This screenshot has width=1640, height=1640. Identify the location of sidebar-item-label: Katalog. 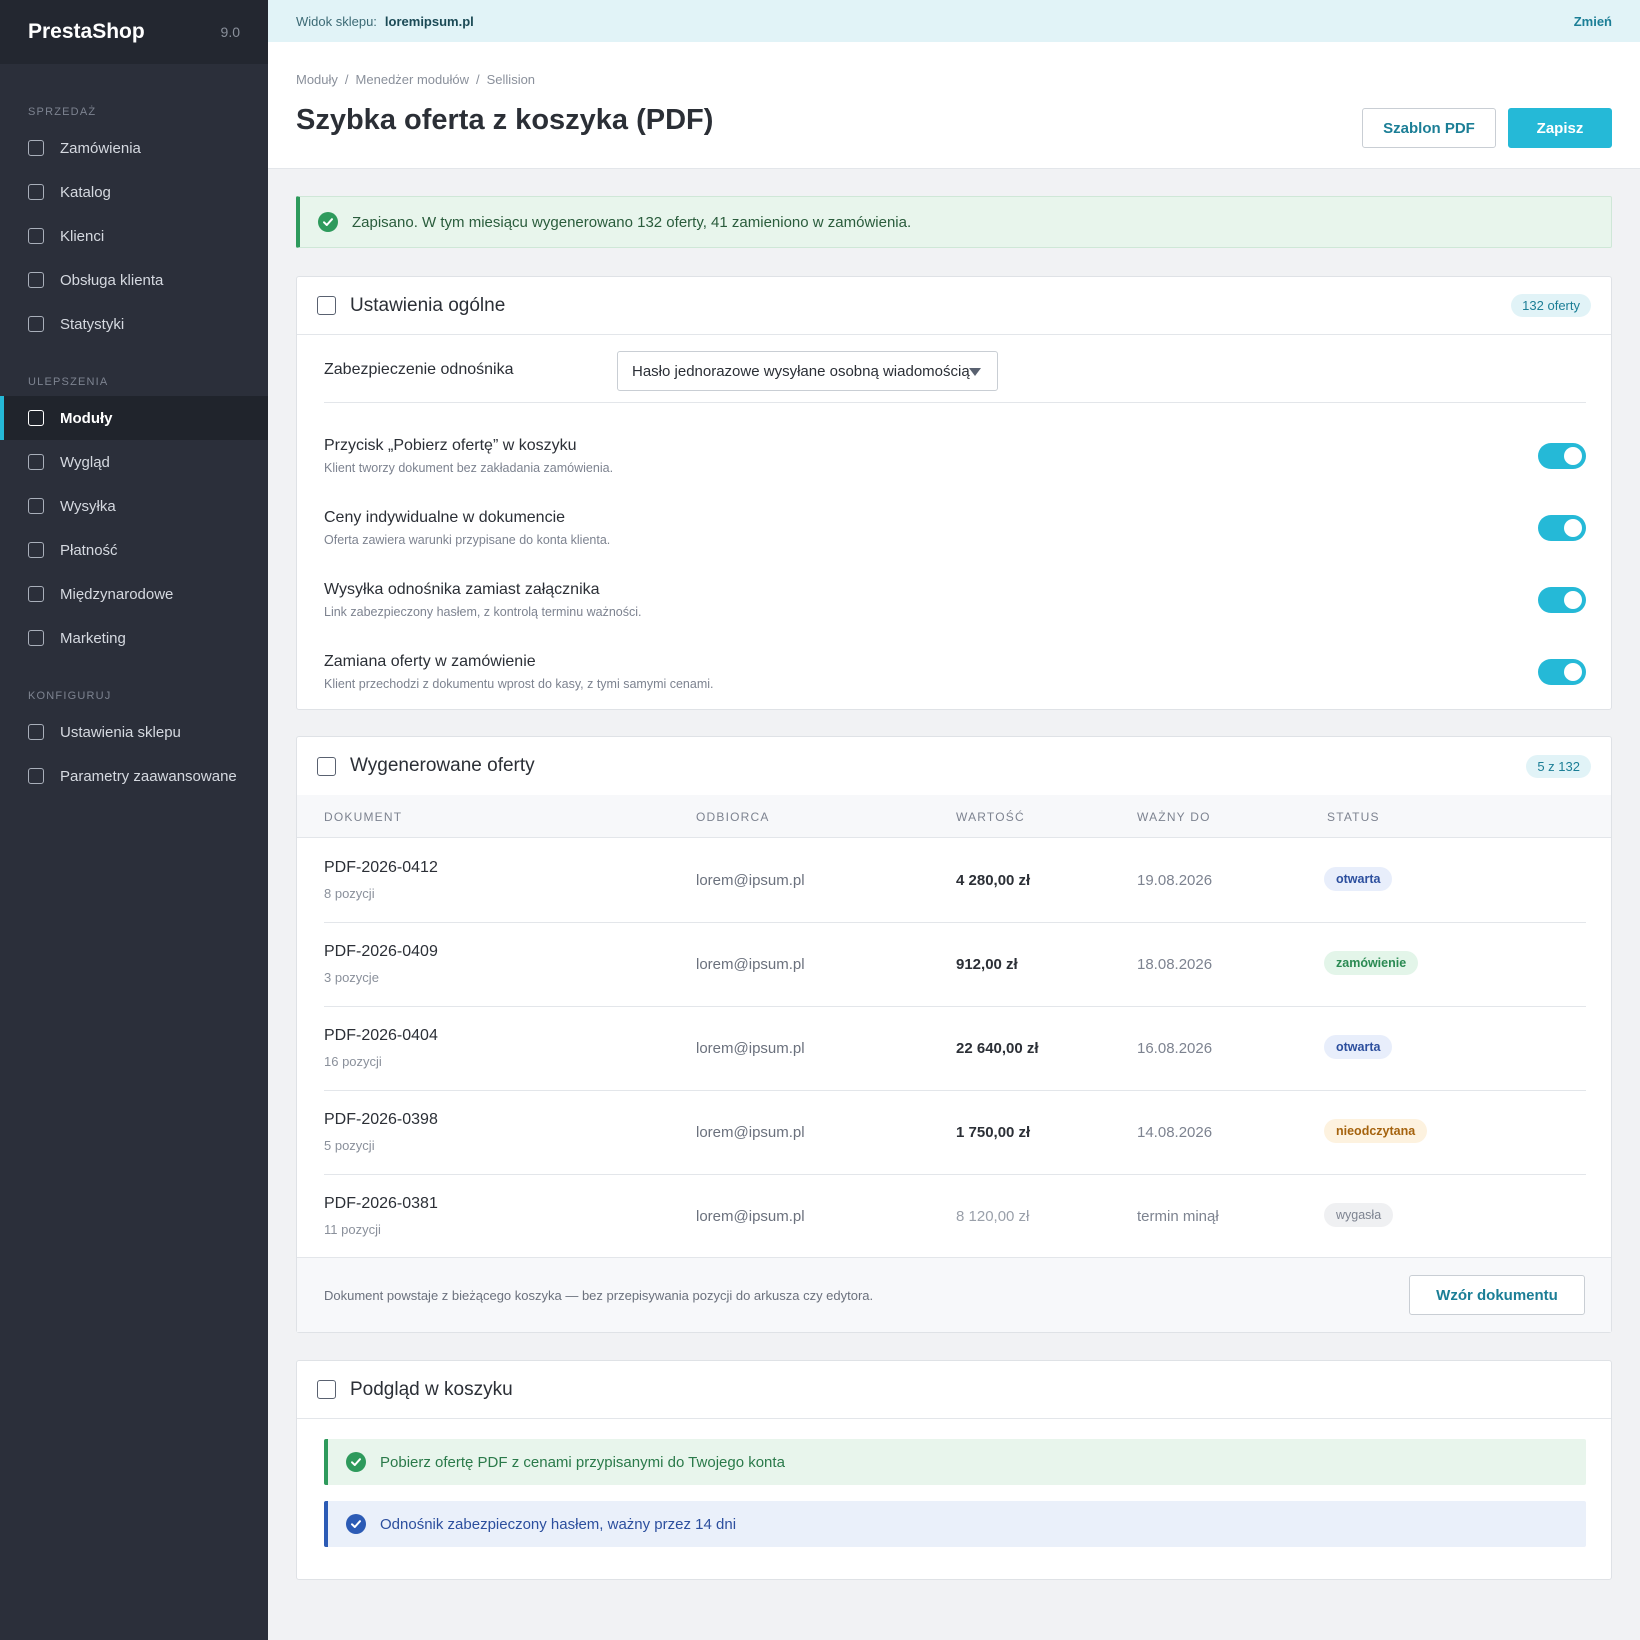
(85, 192).